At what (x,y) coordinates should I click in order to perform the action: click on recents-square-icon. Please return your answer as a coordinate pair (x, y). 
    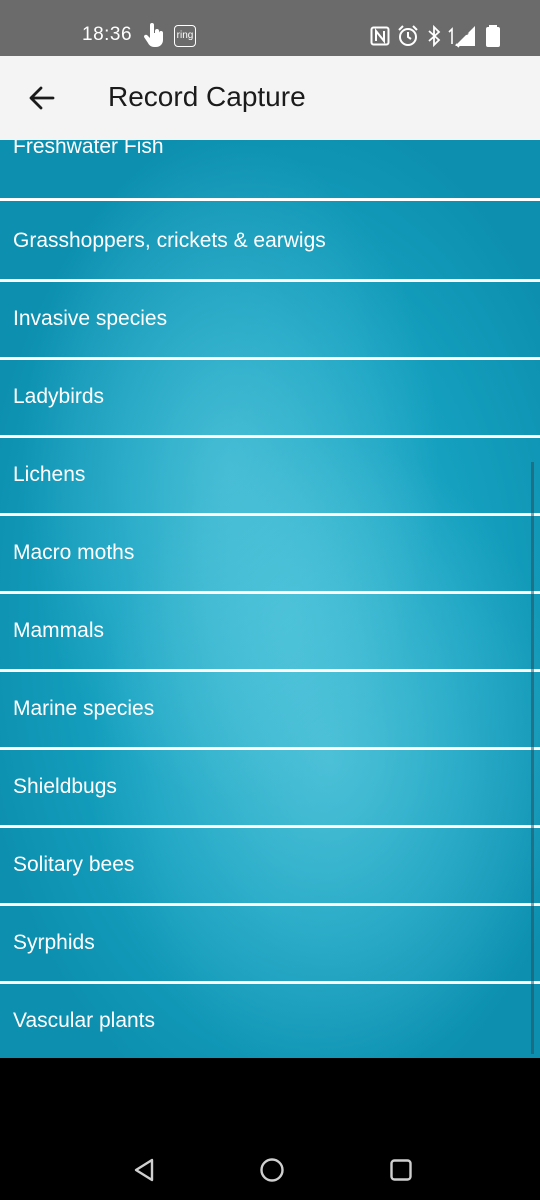
    Looking at the image, I should click on (401, 1170).